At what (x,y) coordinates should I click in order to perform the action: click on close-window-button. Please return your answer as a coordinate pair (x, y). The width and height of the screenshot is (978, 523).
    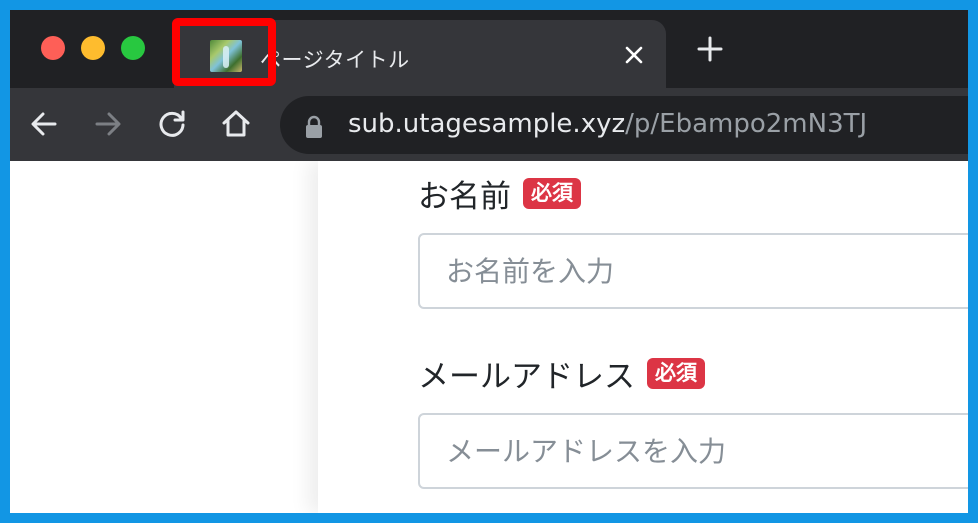
    Looking at the image, I should click on (53, 48).